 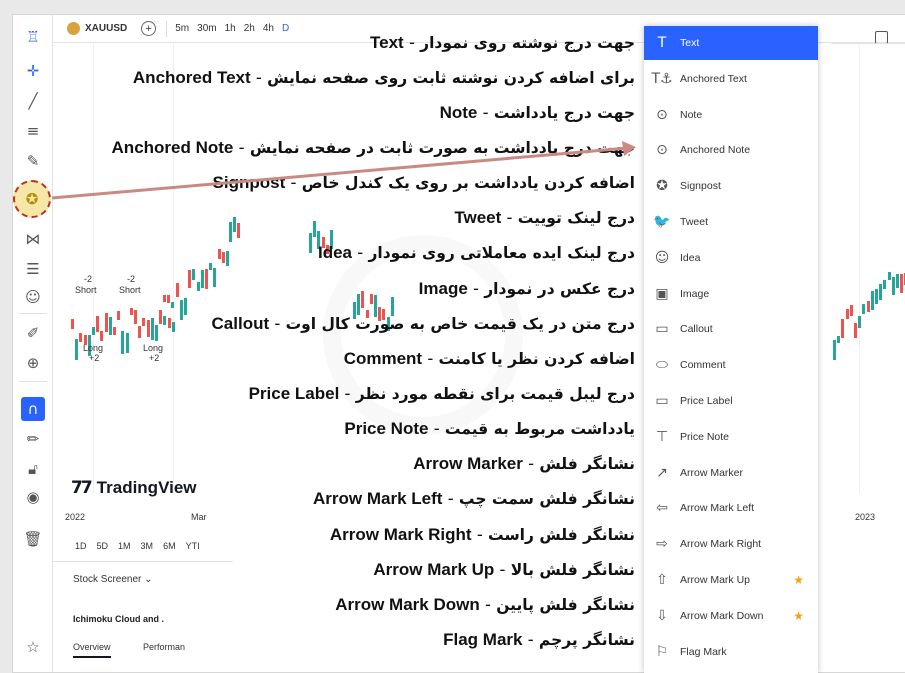 What do you see at coordinates (33, 101) in the screenshot?
I see `trend-line-icon: ╱` at bounding box center [33, 101].